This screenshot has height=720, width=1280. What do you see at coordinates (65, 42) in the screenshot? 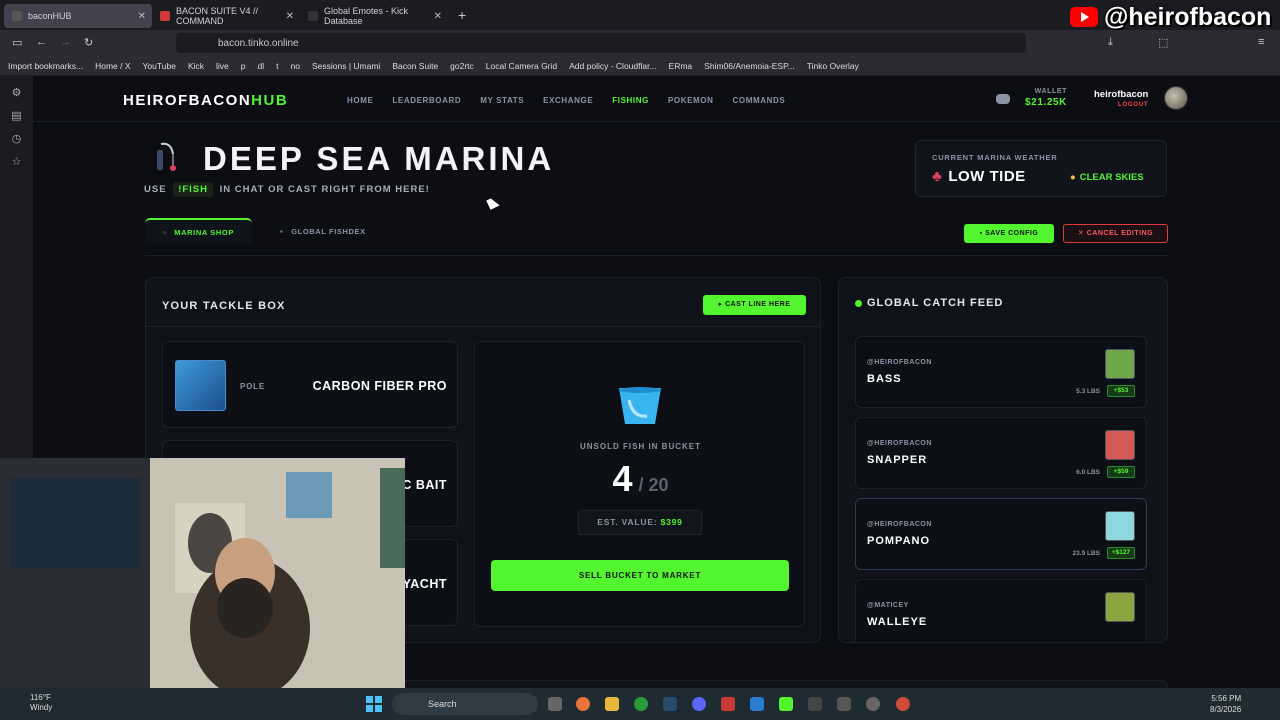
I see `forward-icon: →` at bounding box center [65, 42].